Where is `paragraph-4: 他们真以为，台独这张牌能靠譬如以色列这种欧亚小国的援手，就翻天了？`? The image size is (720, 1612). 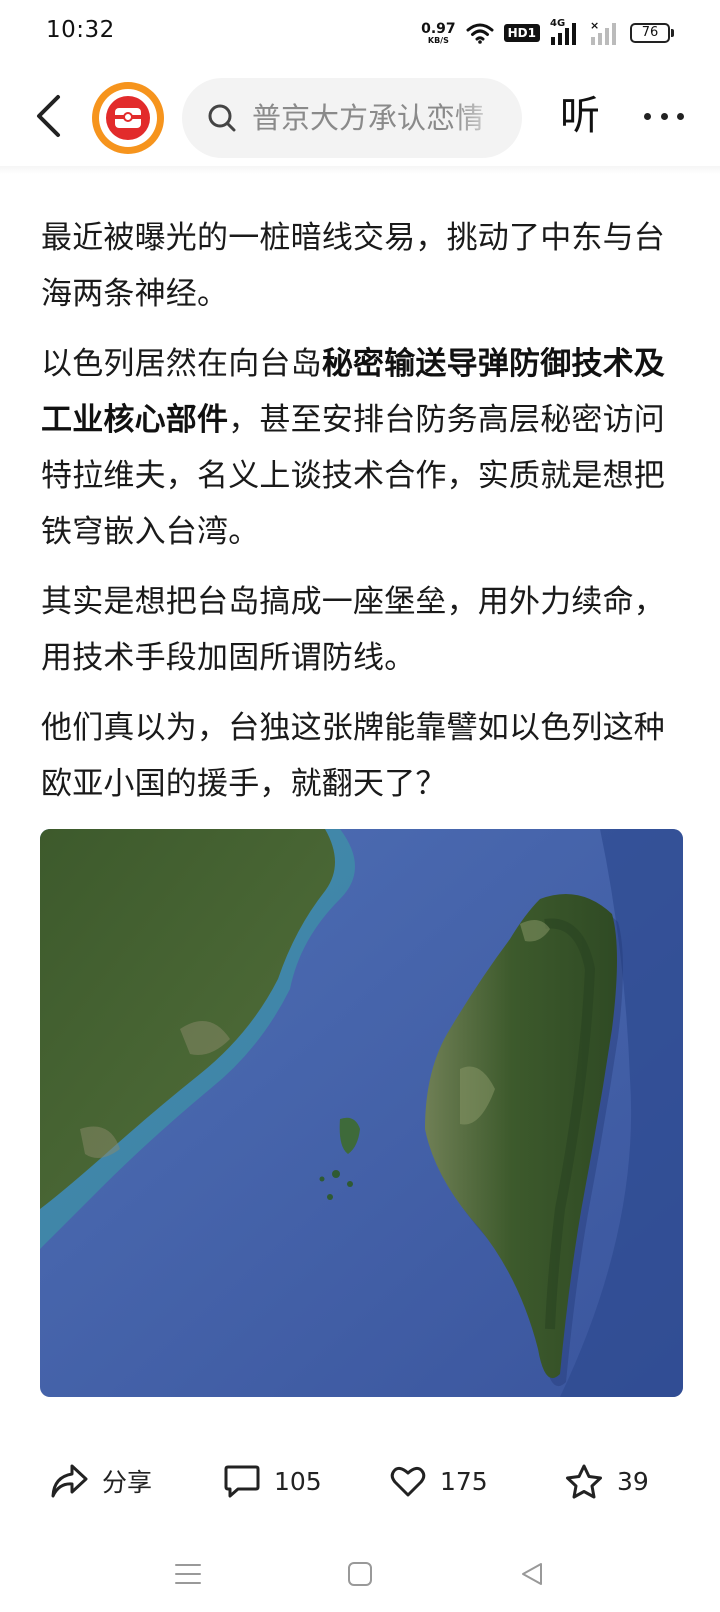
paragraph-4: 他们真以为，台独这张牌能靠譬如以色列这种欧亚小国的援手，就翻天了？ is located at coordinates (353, 756).